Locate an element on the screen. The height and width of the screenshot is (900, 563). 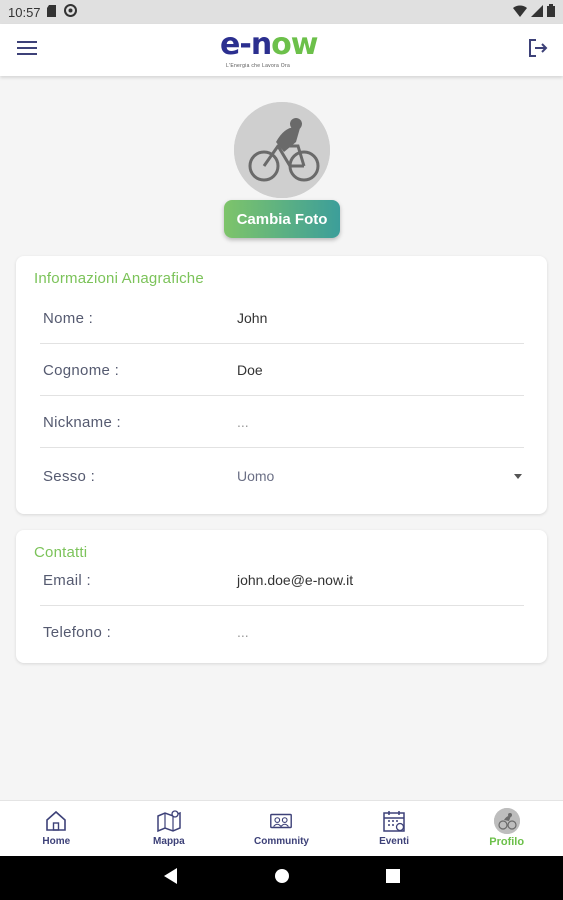
status-bar: 10:57 is located at coordinates (281, 12).